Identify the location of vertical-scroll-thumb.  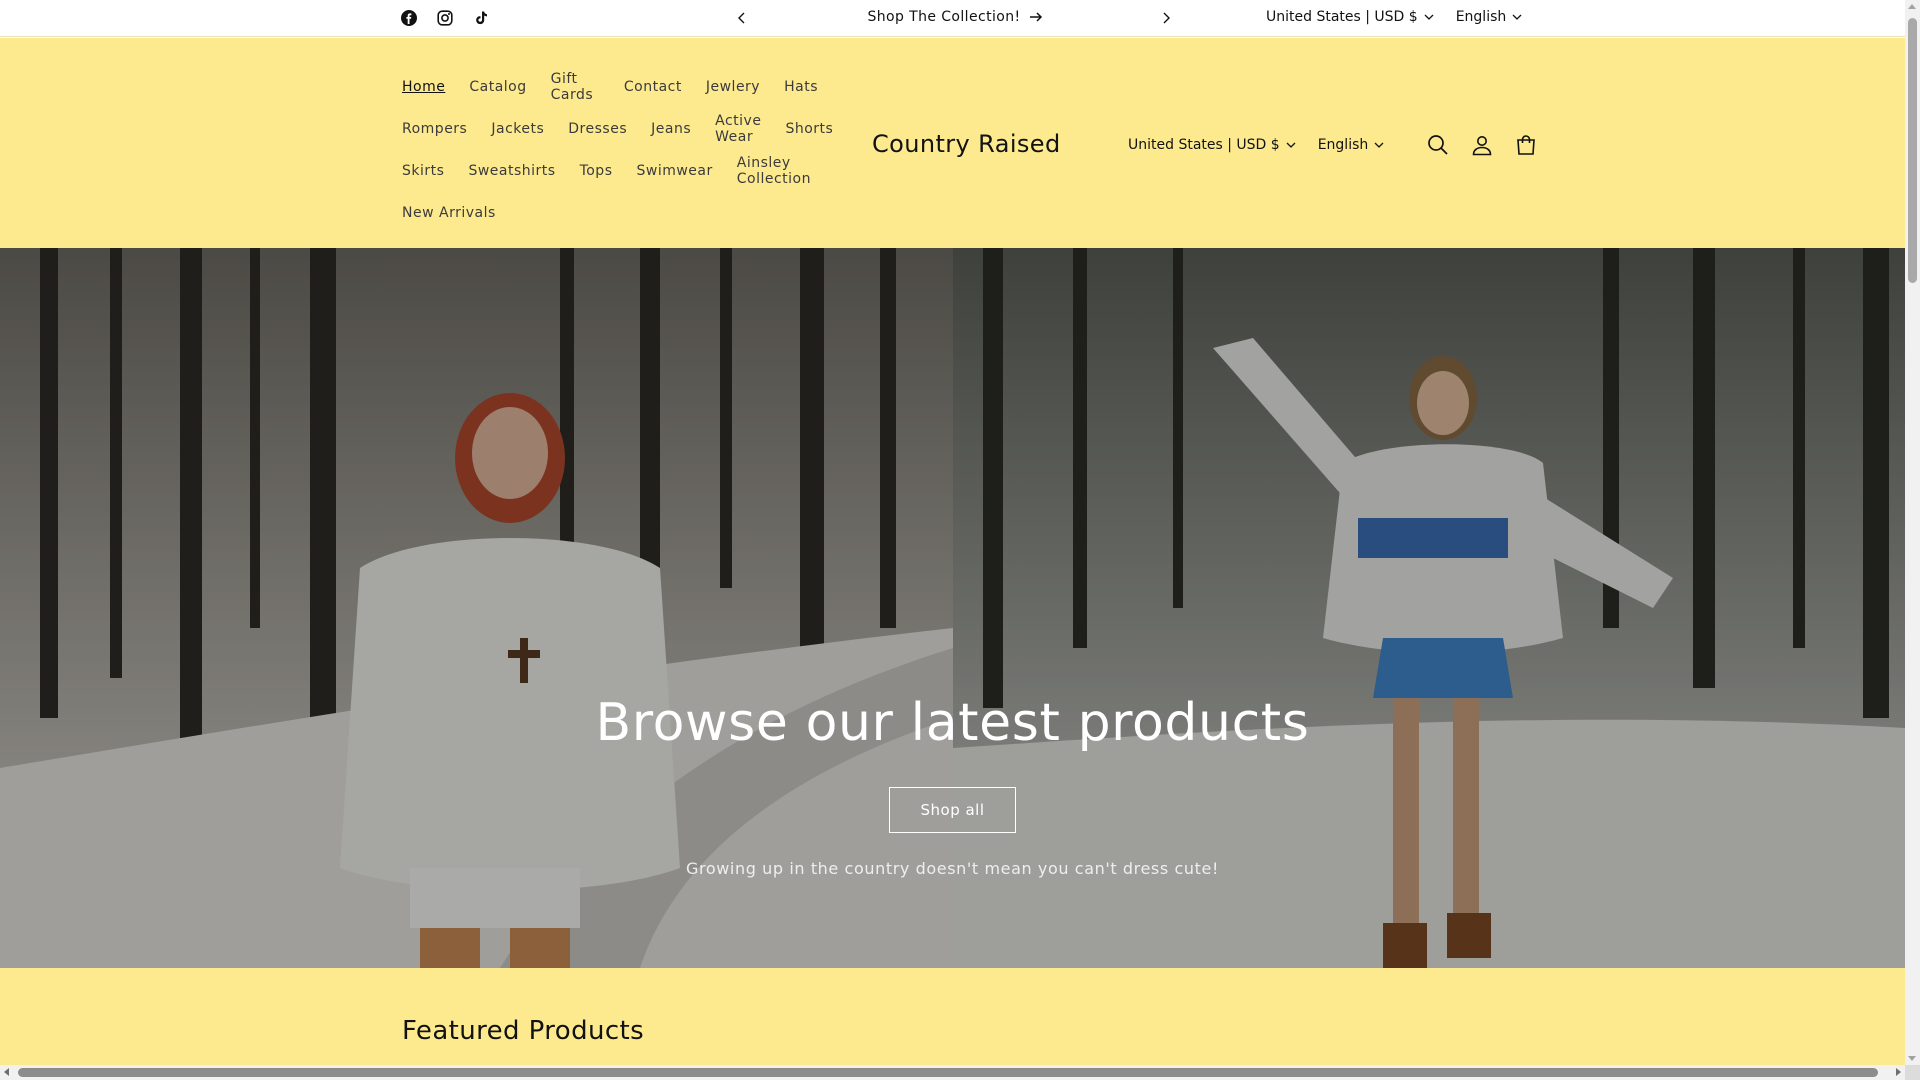
(1912, 150).